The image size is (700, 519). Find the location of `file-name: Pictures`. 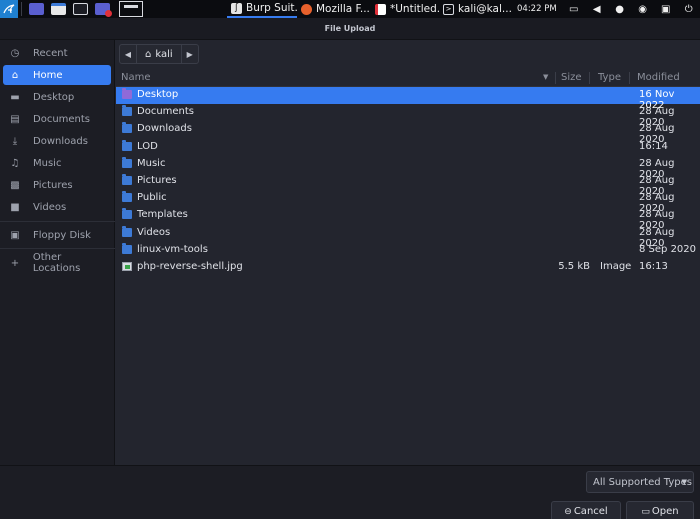

file-name: Pictures is located at coordinates (157, 180).